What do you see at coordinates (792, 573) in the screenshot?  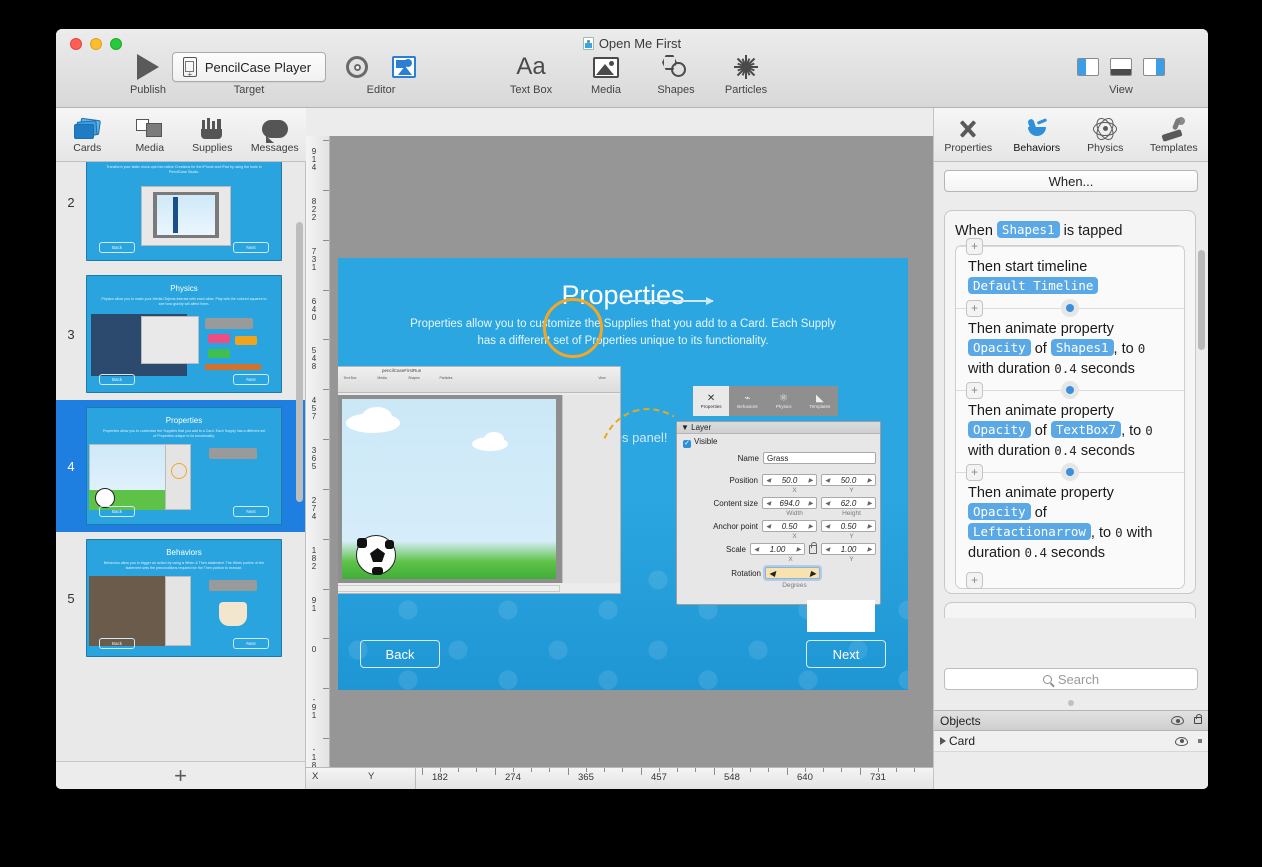 I see `rotation-stepper: ◀ ▶` at bounding box center [792, 573].